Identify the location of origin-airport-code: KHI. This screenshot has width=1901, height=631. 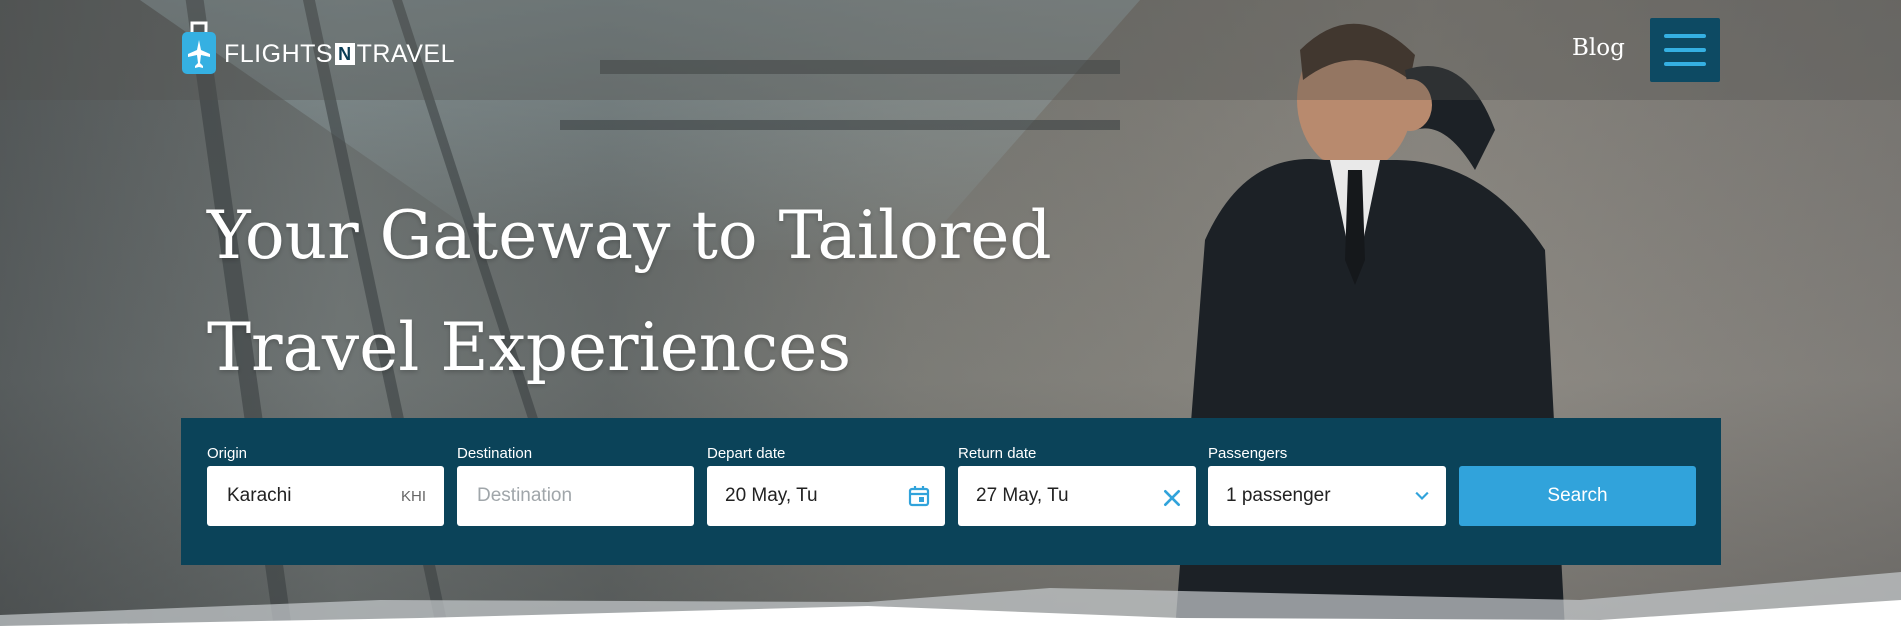
(413, 496).